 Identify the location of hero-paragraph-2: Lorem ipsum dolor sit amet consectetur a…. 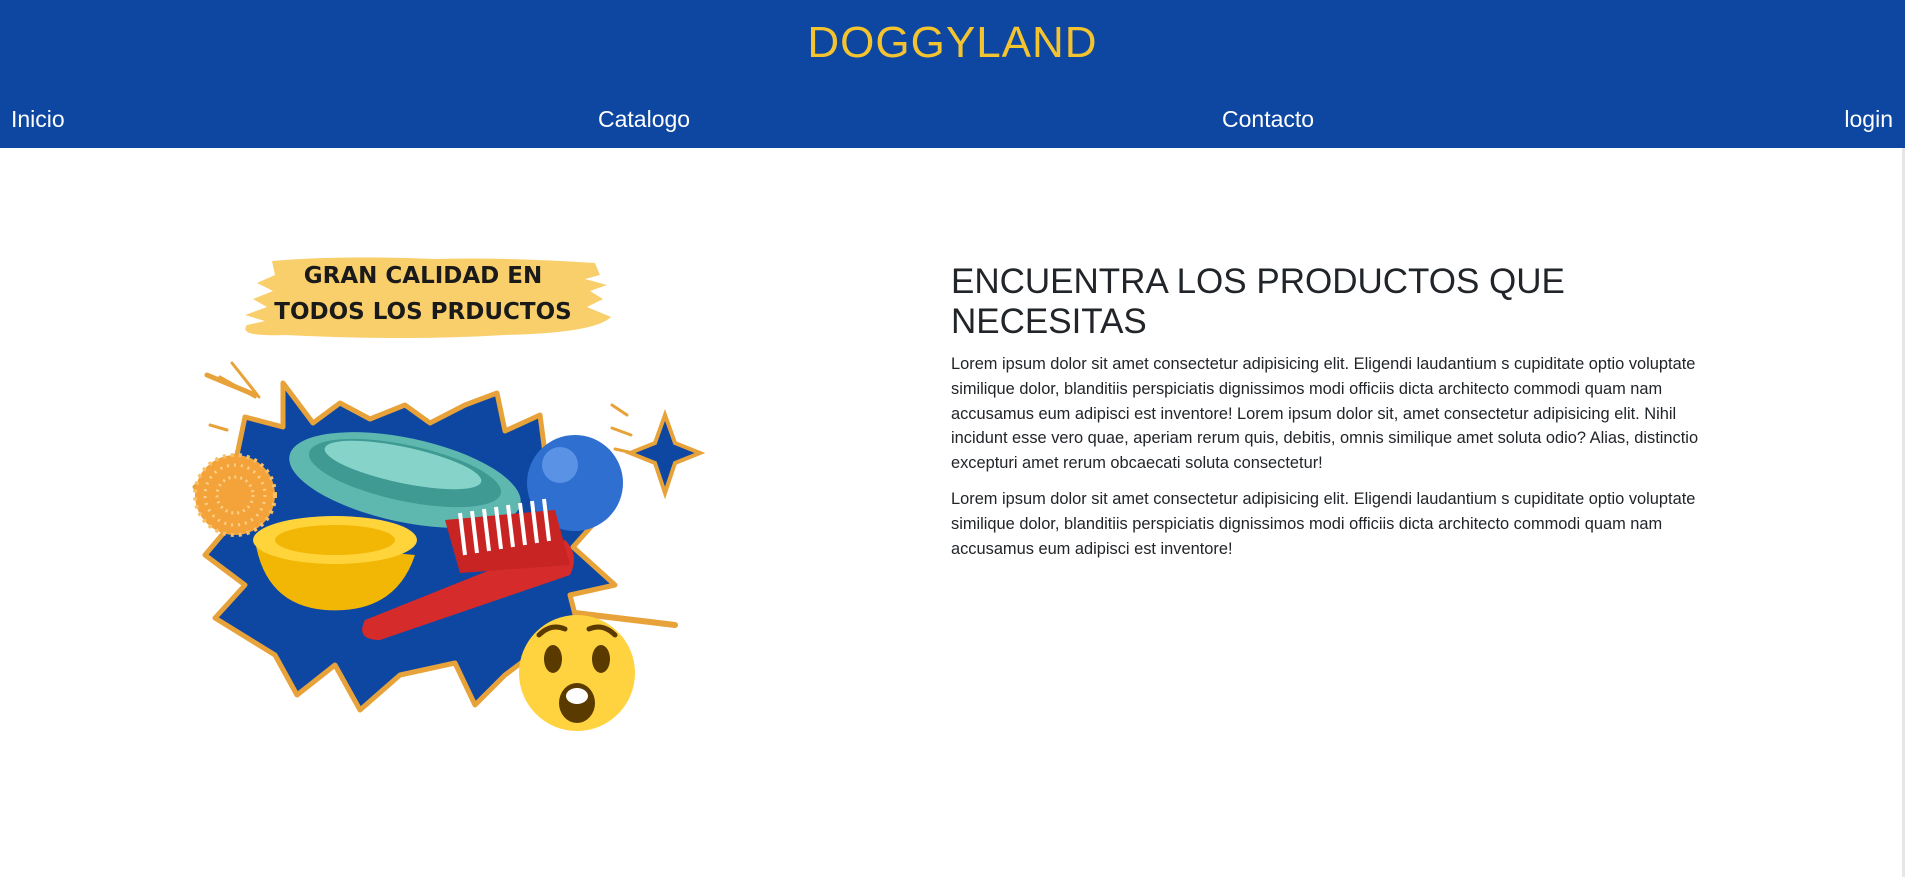
(1323, 523).